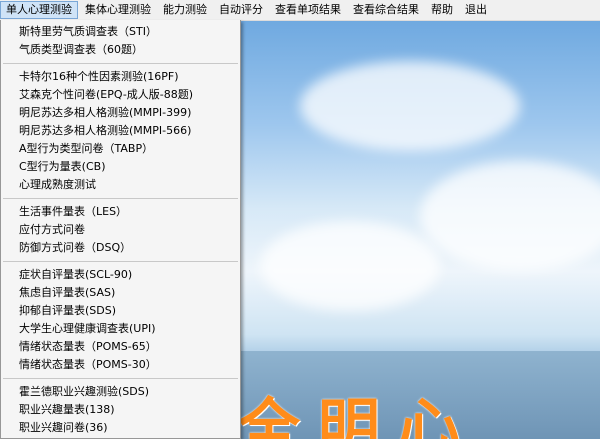  Describe the element at coordinates (39, 10) in the screenshot. I see `menu-single-test: 单人心理测验` at that location.